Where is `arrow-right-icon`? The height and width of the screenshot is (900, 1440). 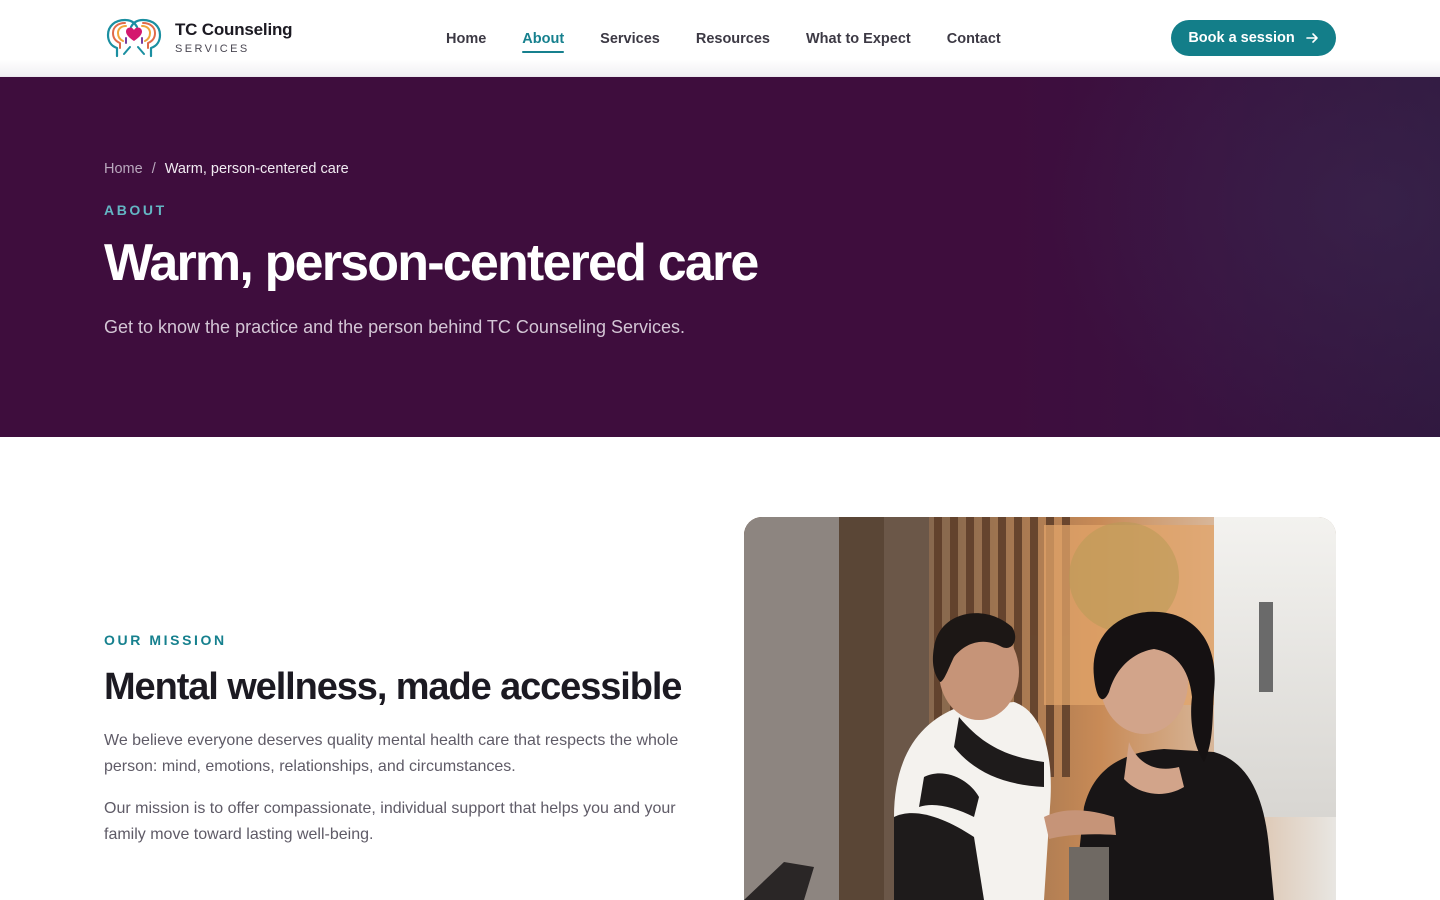
arrow-right-icon is located at coordinates (1311, 38).